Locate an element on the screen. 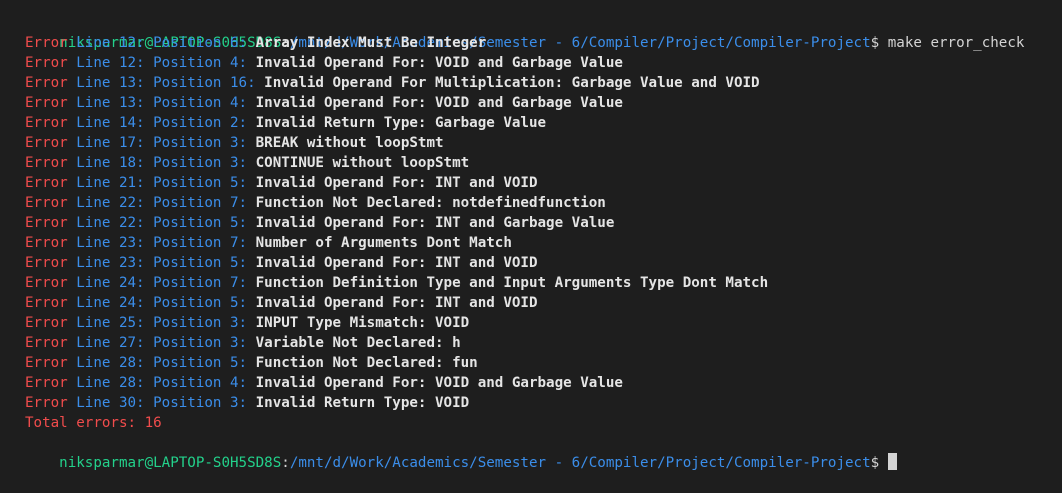 The image size is (1062, 493). command-text: make error_check is located at coordinates (952, 43).